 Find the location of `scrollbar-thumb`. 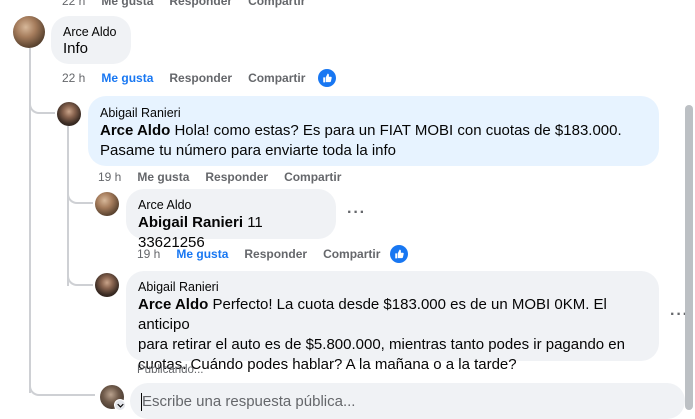

scrollbar-thumb is located at coordinates (689, 257).